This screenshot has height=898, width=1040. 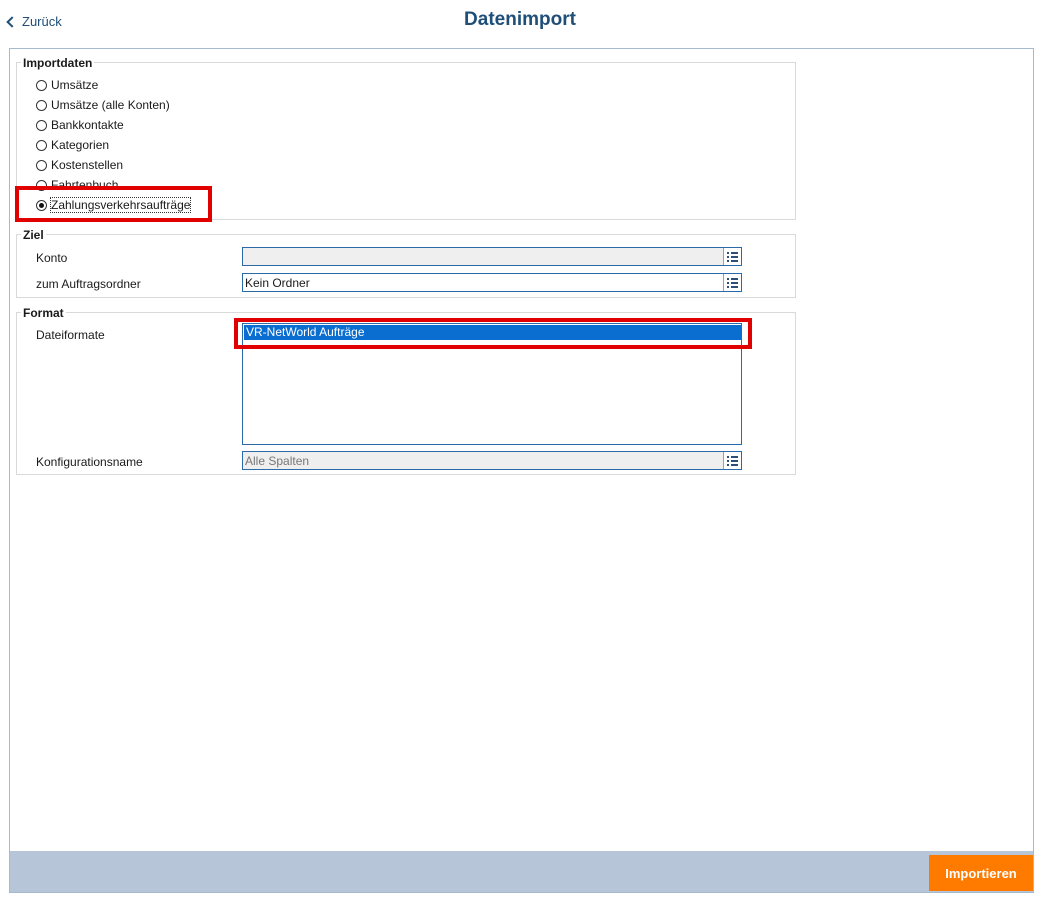 I want to click on footer-bar, so click(x=521, y=871).